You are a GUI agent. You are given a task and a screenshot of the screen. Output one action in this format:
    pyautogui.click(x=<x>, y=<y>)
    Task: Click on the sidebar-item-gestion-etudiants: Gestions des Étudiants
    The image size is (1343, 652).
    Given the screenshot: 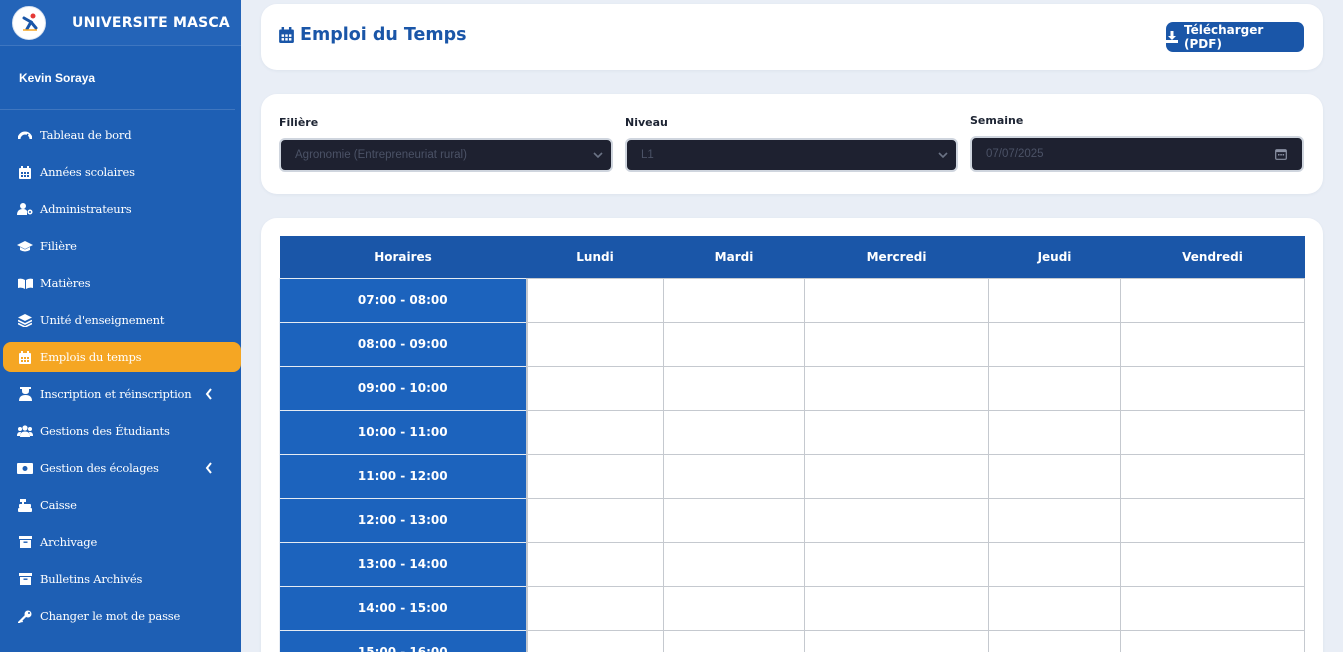 What is the action you would take?
    pyautogui.click(x=122, y=431)
    